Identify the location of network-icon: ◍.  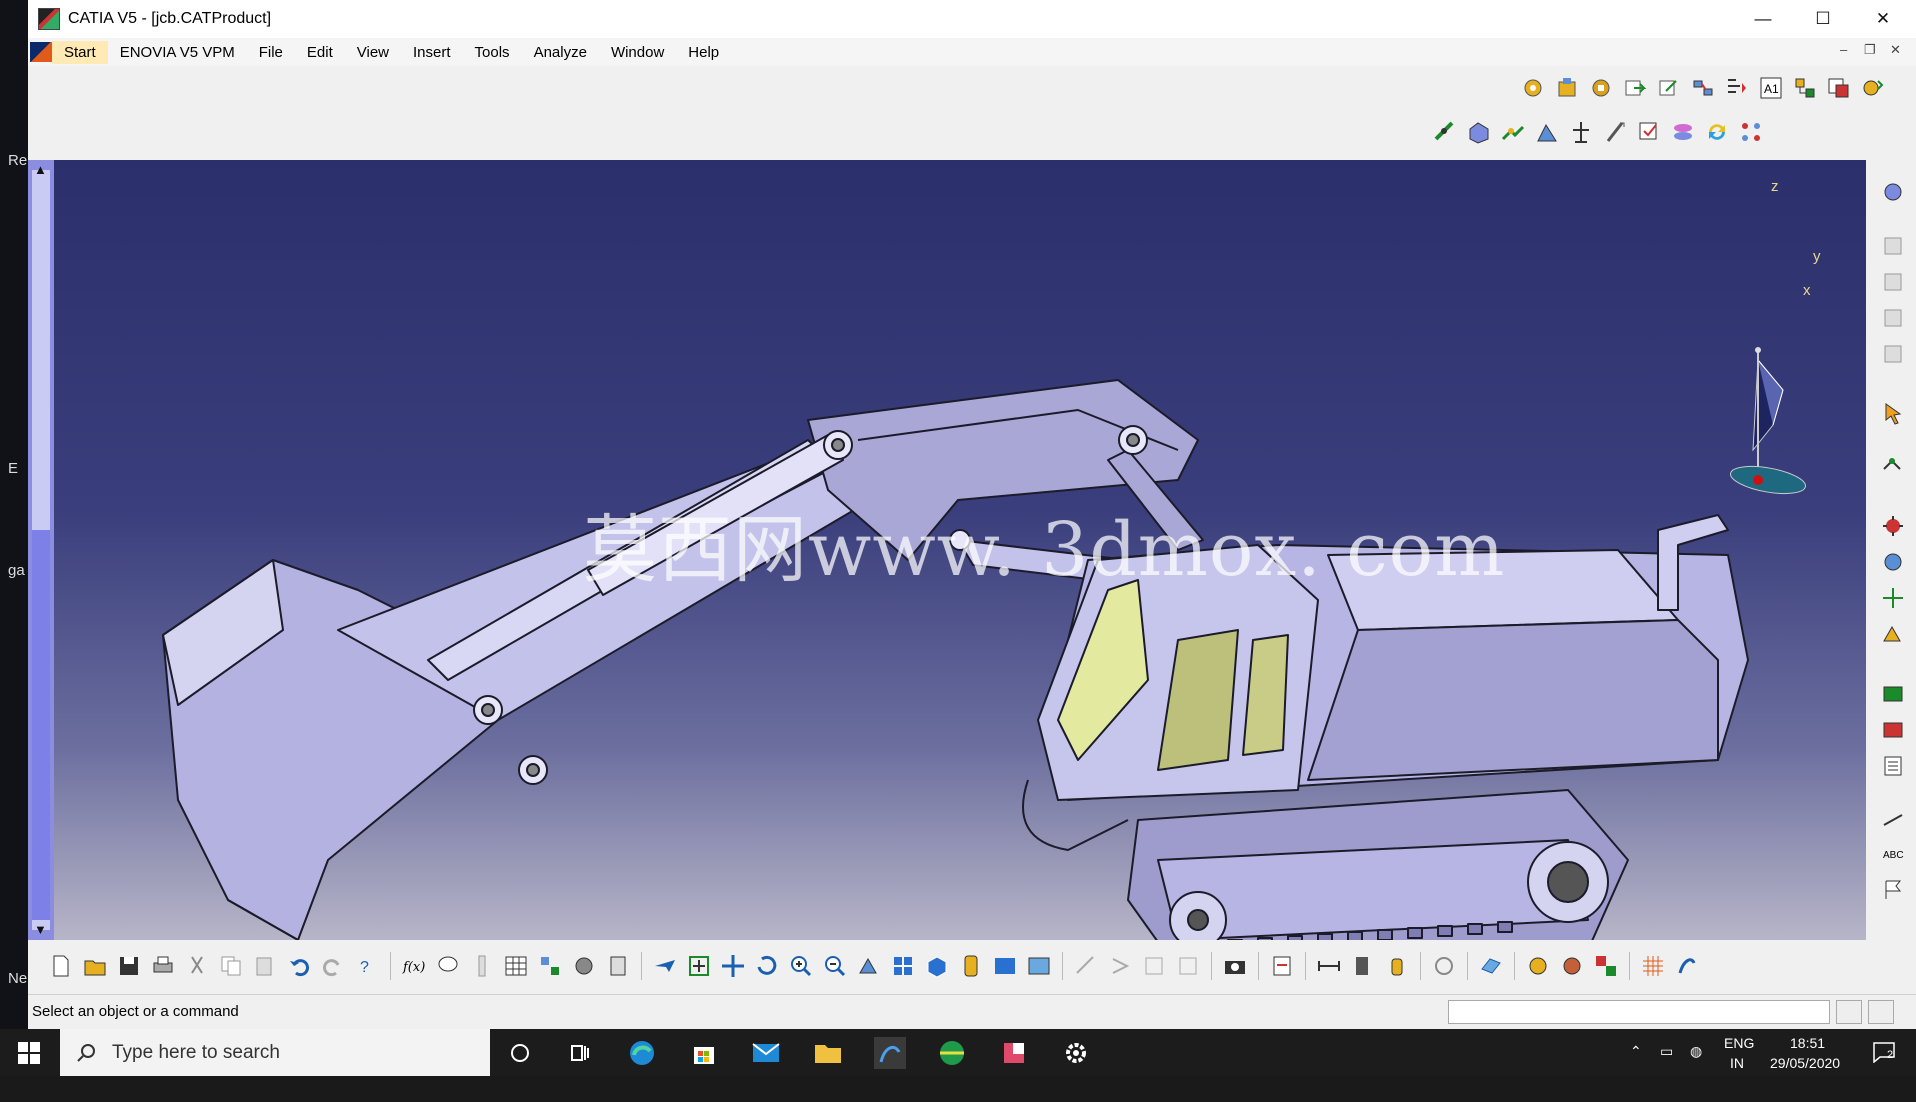
(1696, 1066).